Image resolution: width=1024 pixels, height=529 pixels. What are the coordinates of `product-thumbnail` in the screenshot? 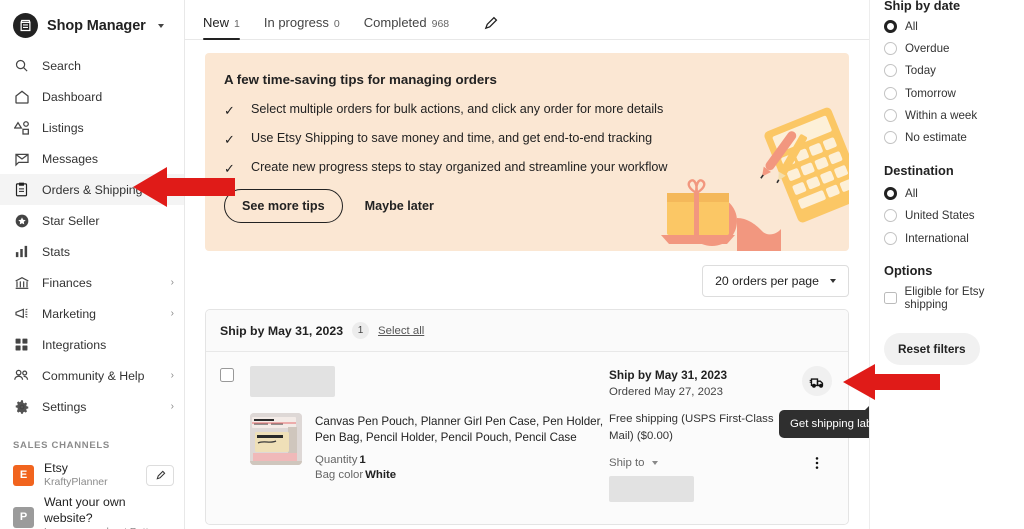 It's located at (276, 439).